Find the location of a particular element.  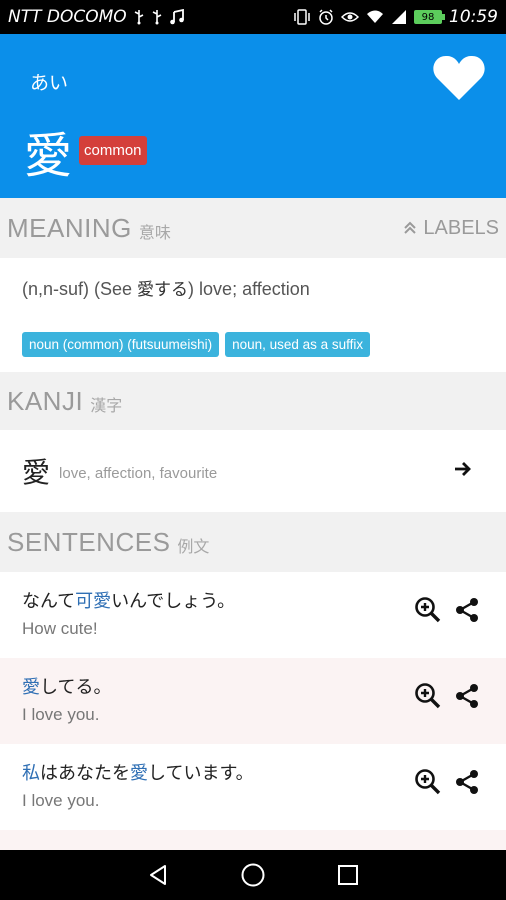

kanji-char: 愛 is located at coordinates (36, 472).